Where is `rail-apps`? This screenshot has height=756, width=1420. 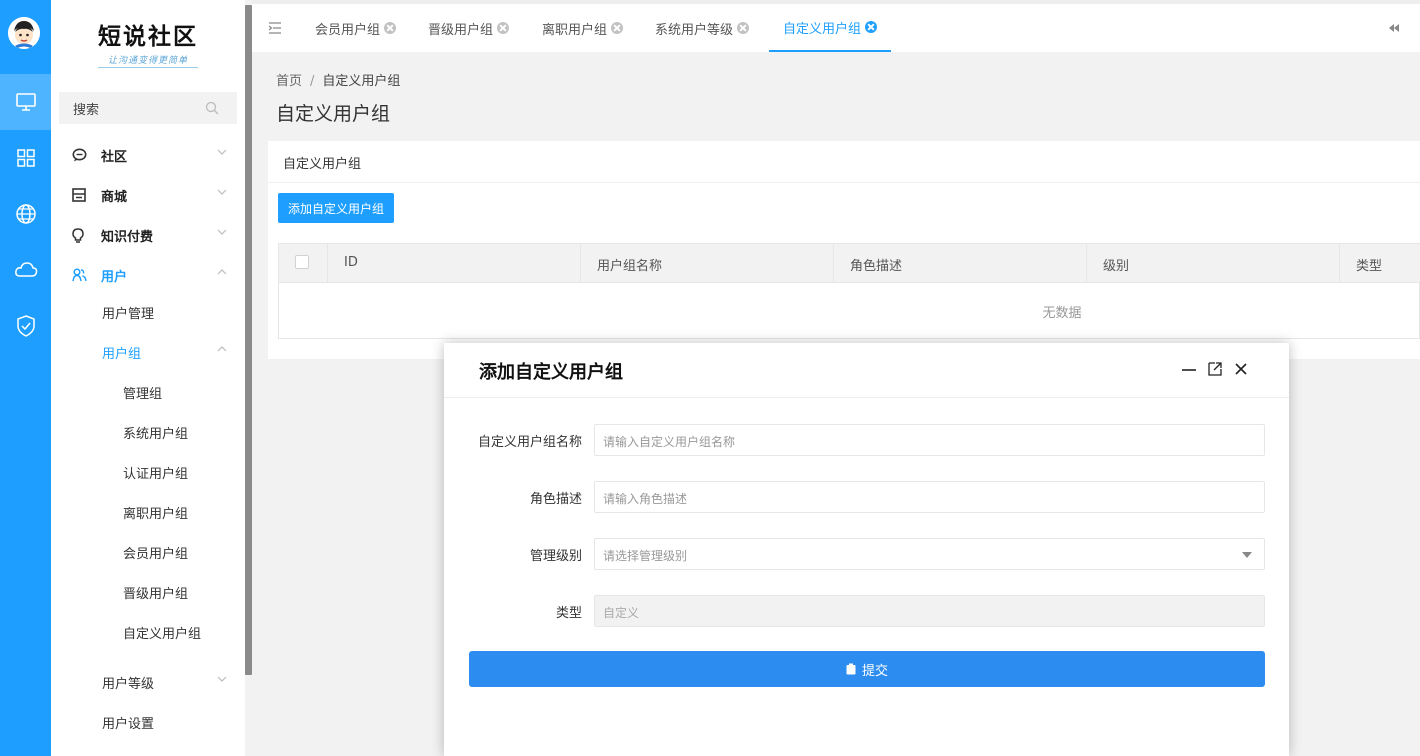
rail-apps is located at coordinates (25, 158).